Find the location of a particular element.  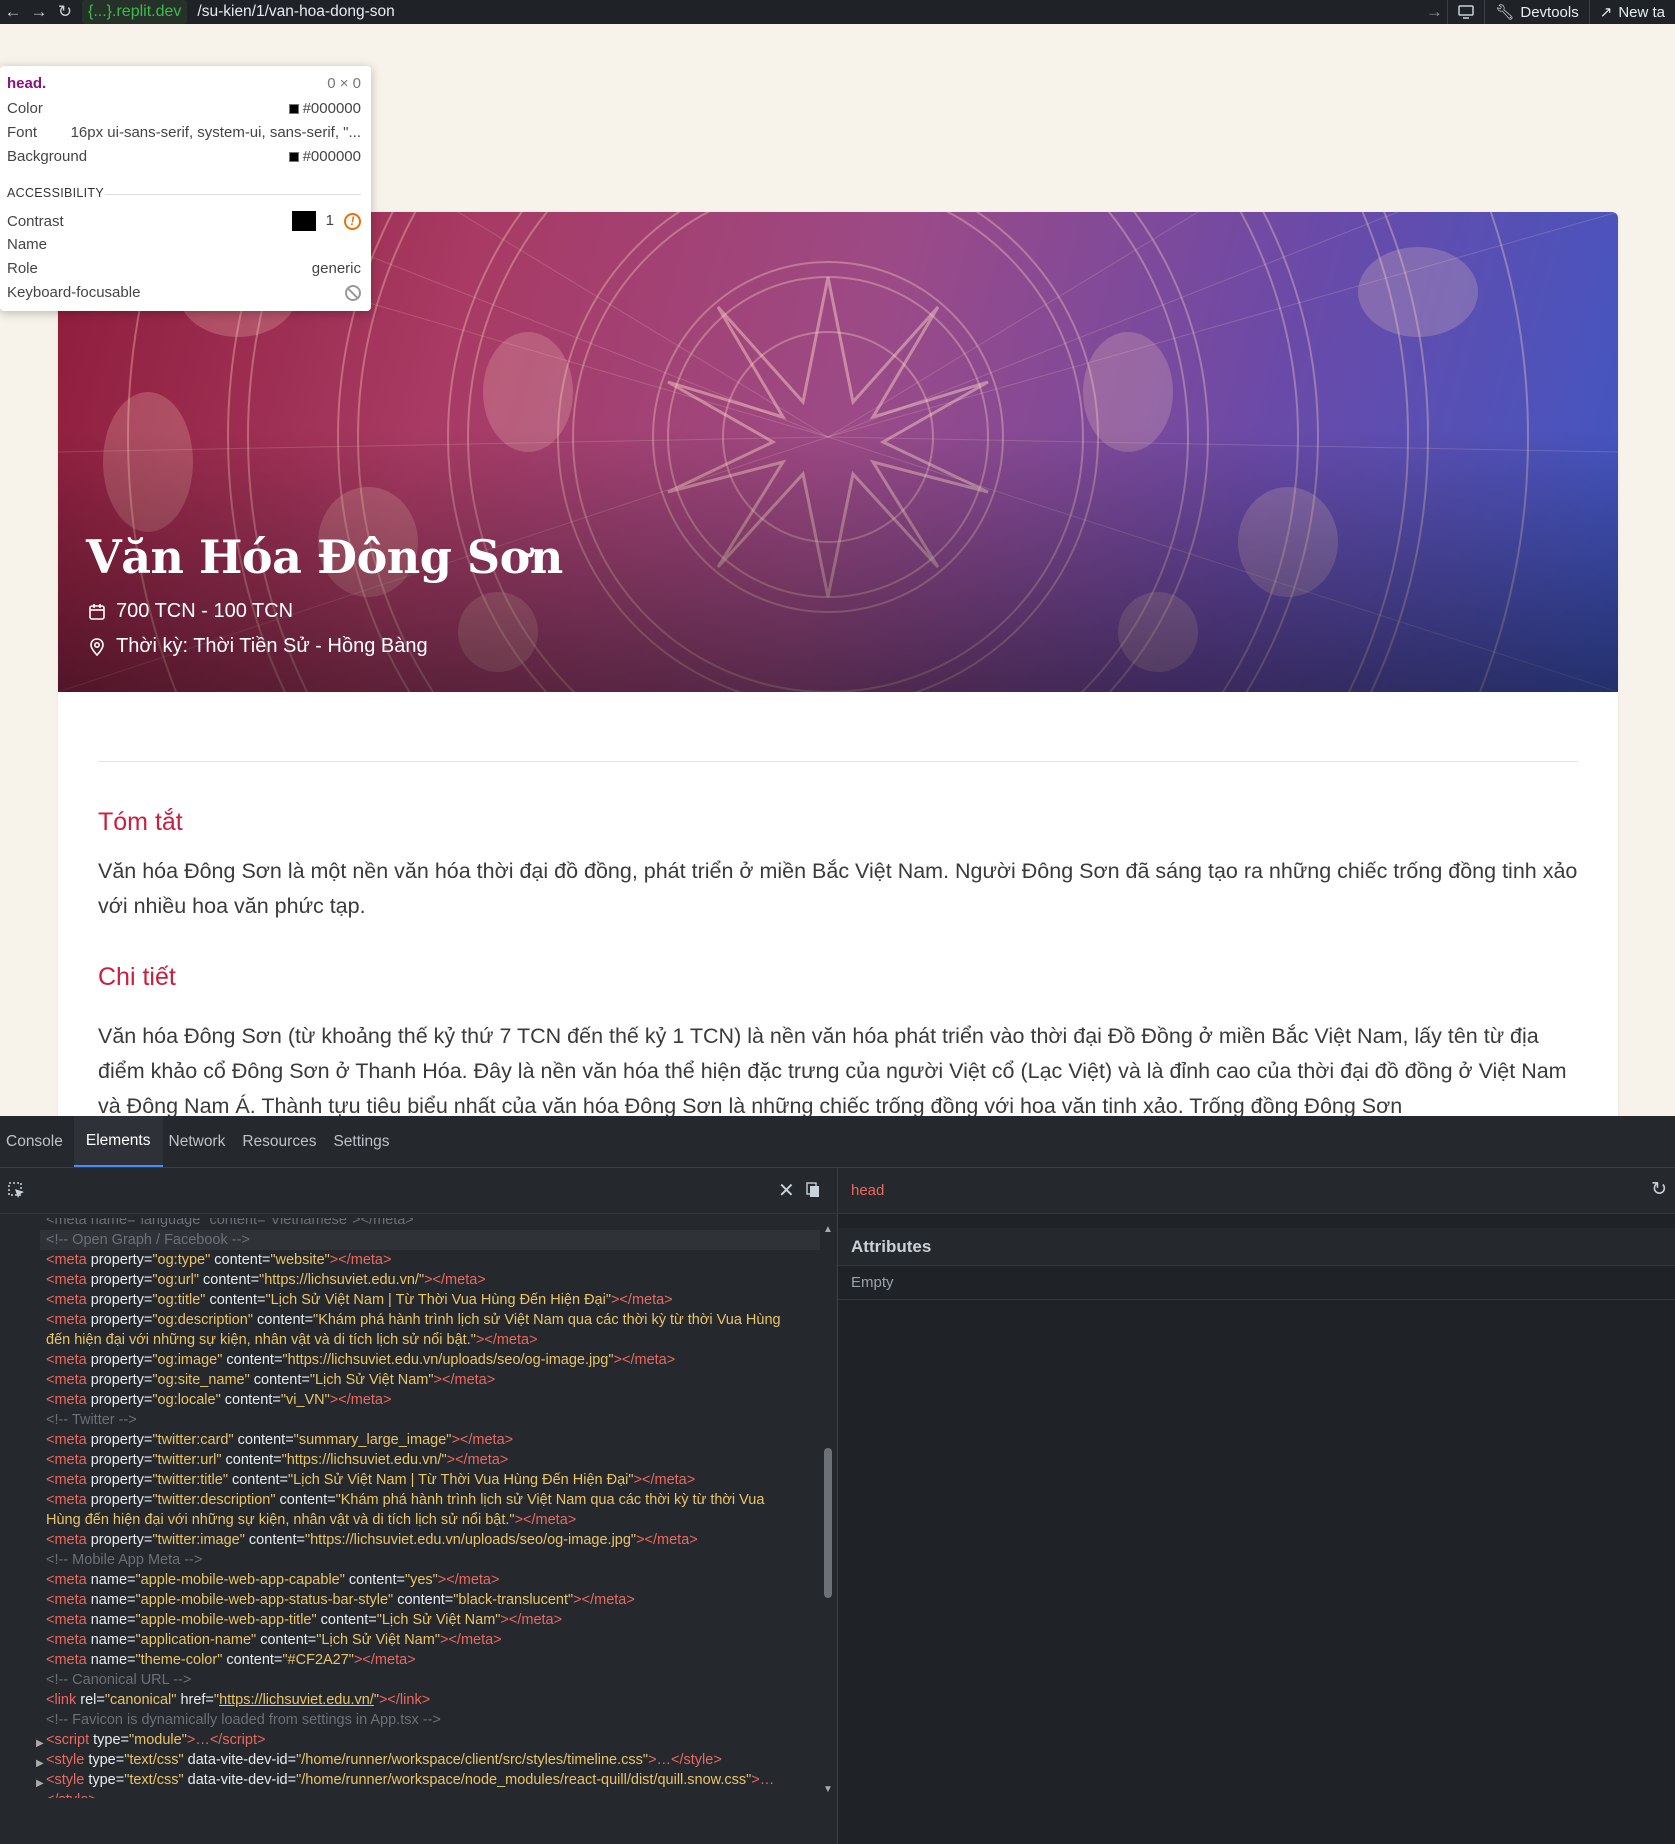

attributes-empty: Empty is located at coordinates (872, 1282).